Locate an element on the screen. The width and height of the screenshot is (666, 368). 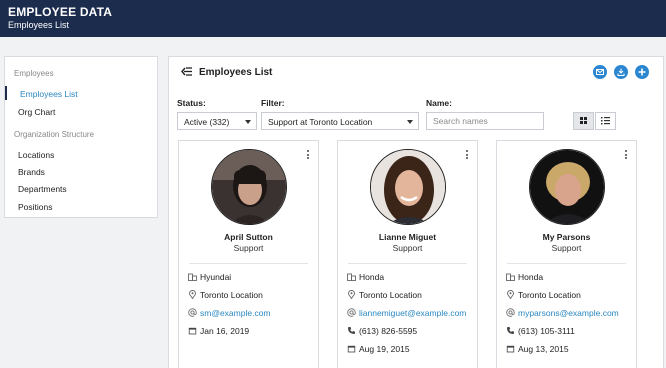
brand-row: Hyundai is located at coordinates (209, 278).